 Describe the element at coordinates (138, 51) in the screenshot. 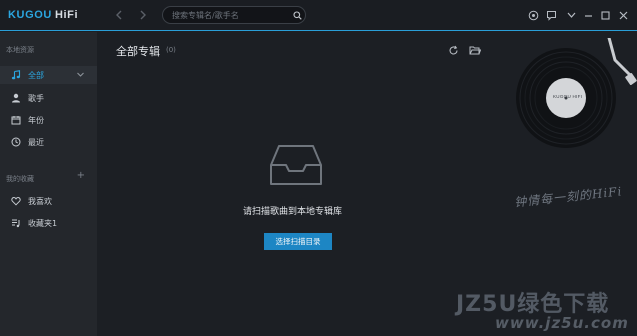

I see `page-title: 全部专辑` at that location.